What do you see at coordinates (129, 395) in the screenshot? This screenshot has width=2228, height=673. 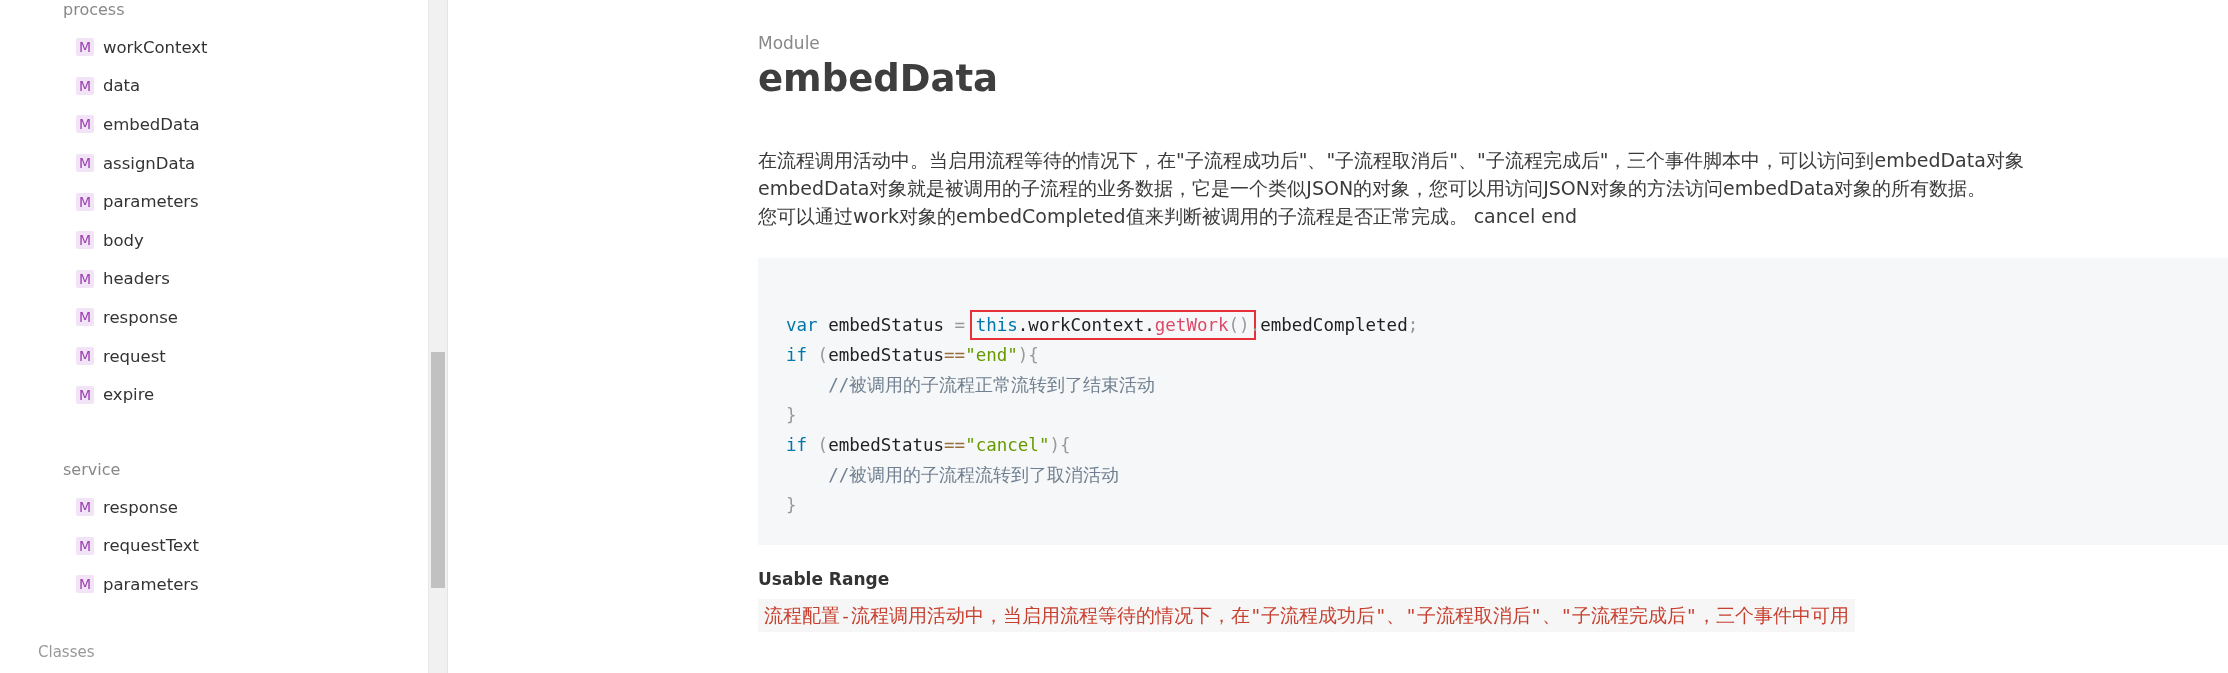 I see `nav-link: expire` at bounding box center [129, 395].